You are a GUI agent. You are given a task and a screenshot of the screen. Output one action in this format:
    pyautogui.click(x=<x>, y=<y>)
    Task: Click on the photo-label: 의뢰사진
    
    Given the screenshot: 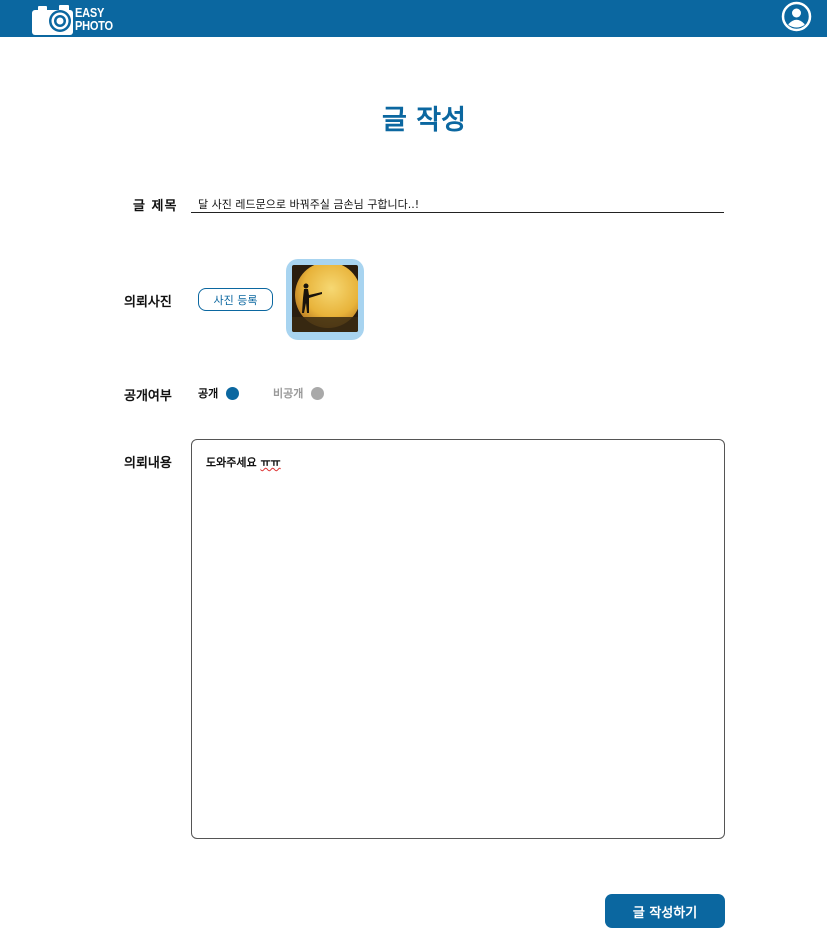 What is the action you would take?
    pyautogui.click(x=148, y=302)
    